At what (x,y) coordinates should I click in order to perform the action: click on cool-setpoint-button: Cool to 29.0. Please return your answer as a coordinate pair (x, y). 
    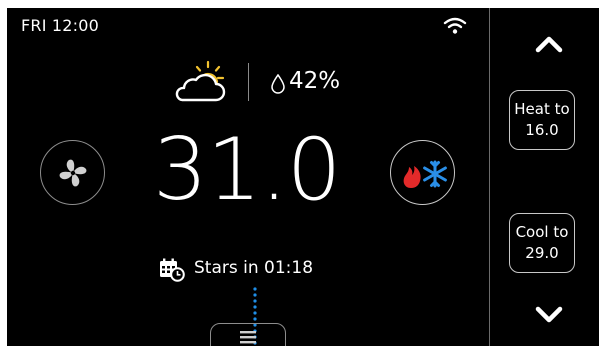
    Looking at the image, I should click on (542, 243).